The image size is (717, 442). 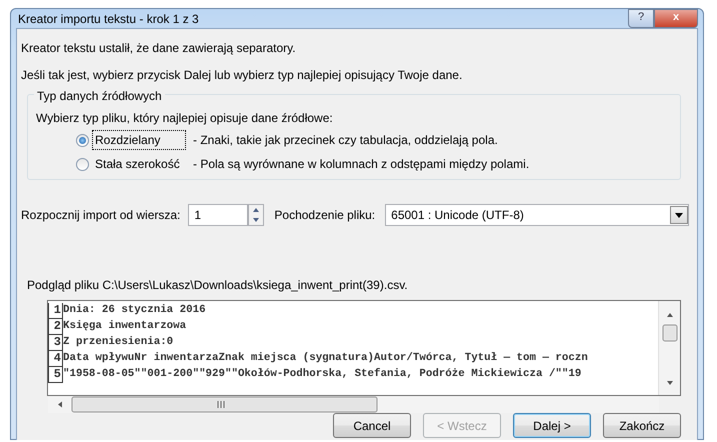 What do you see at coordinates (55, 343) in the screenshot?
I see `line-number: 3` at bounding box center [55, 343].